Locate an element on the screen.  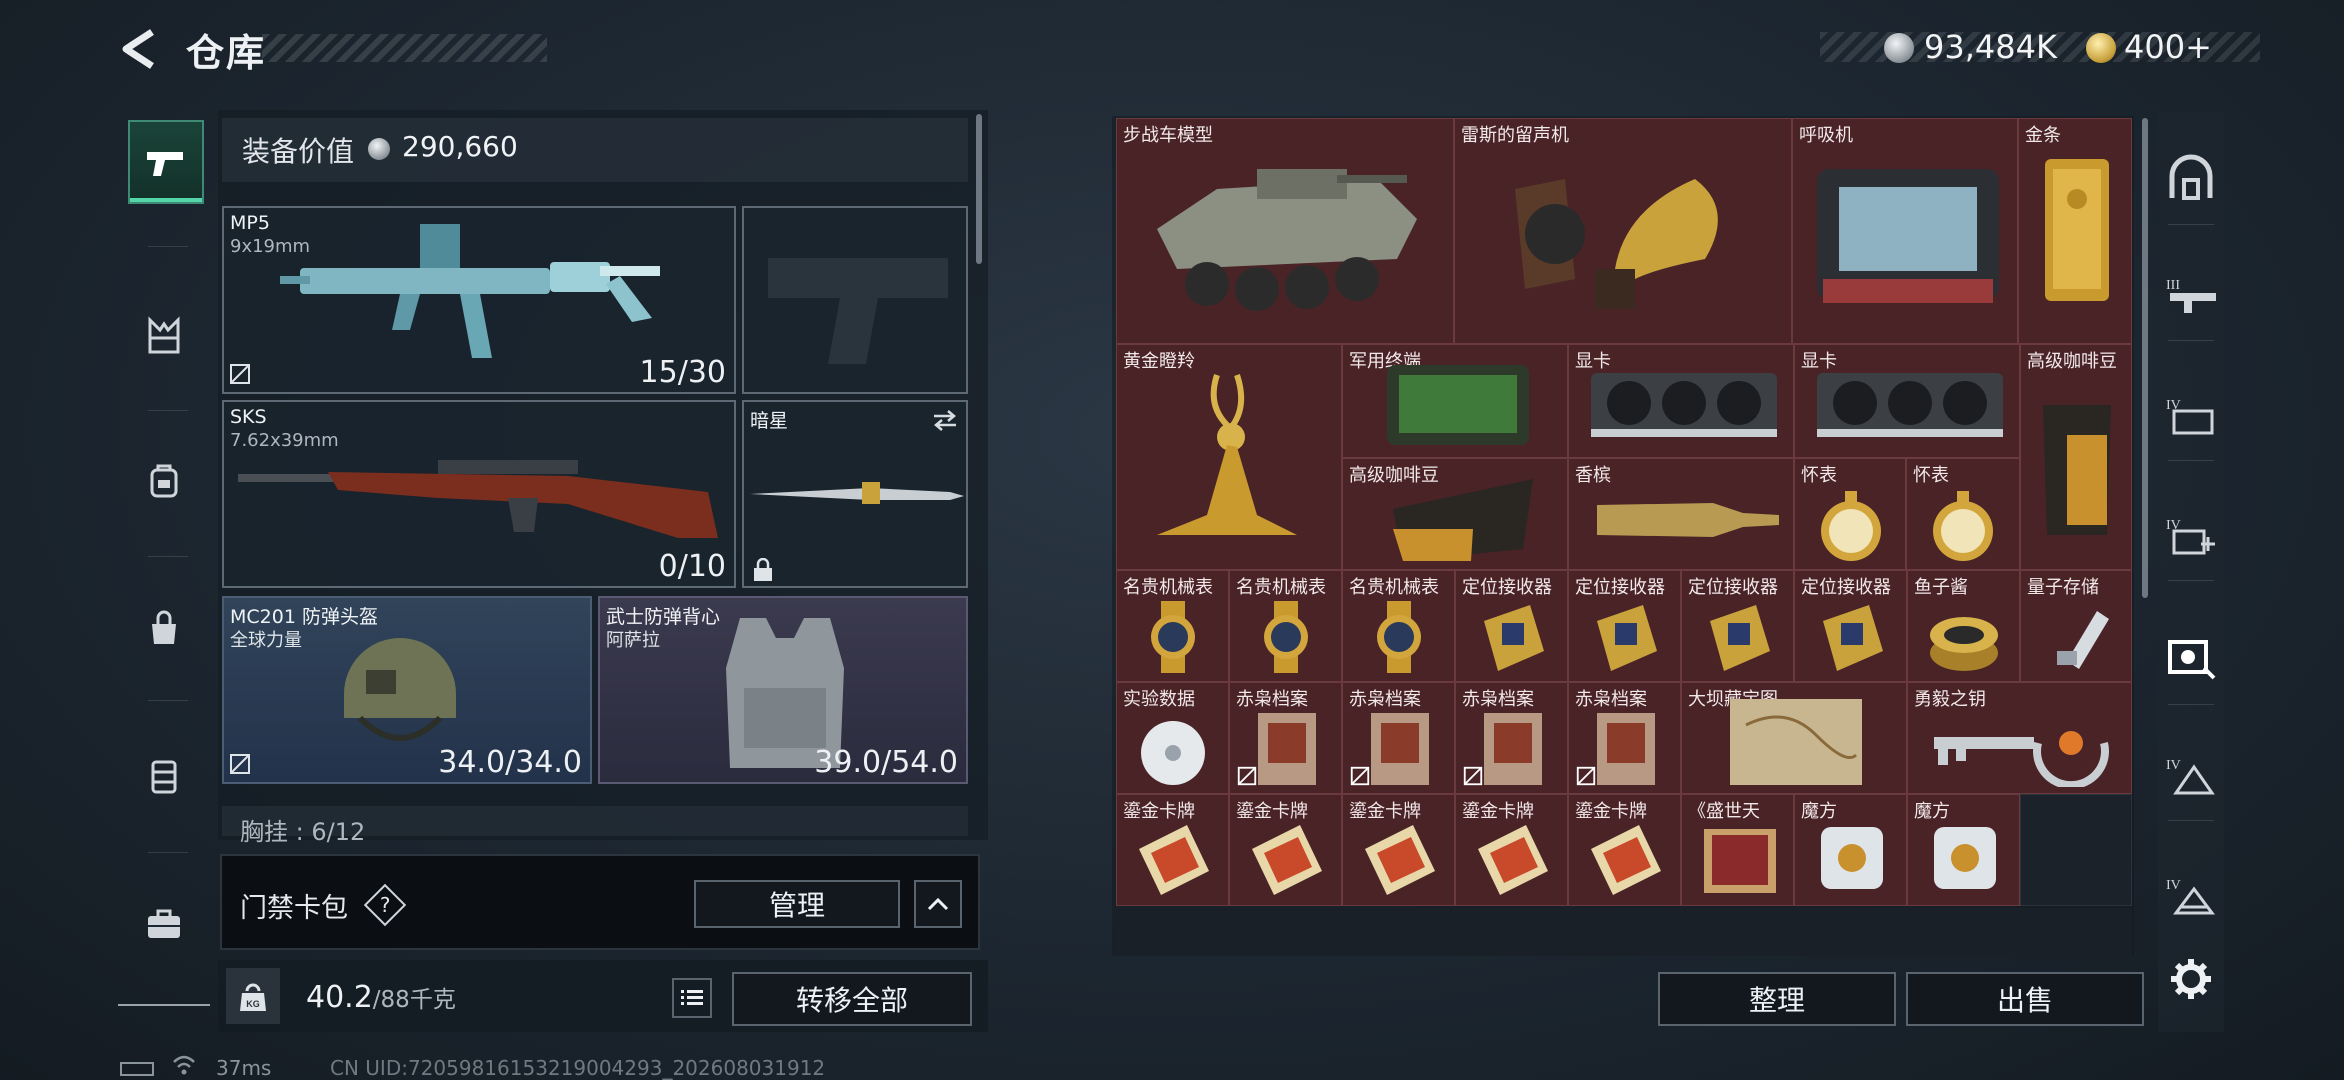
storage-item: 量子存储 is located at coordinates (2076, 626).